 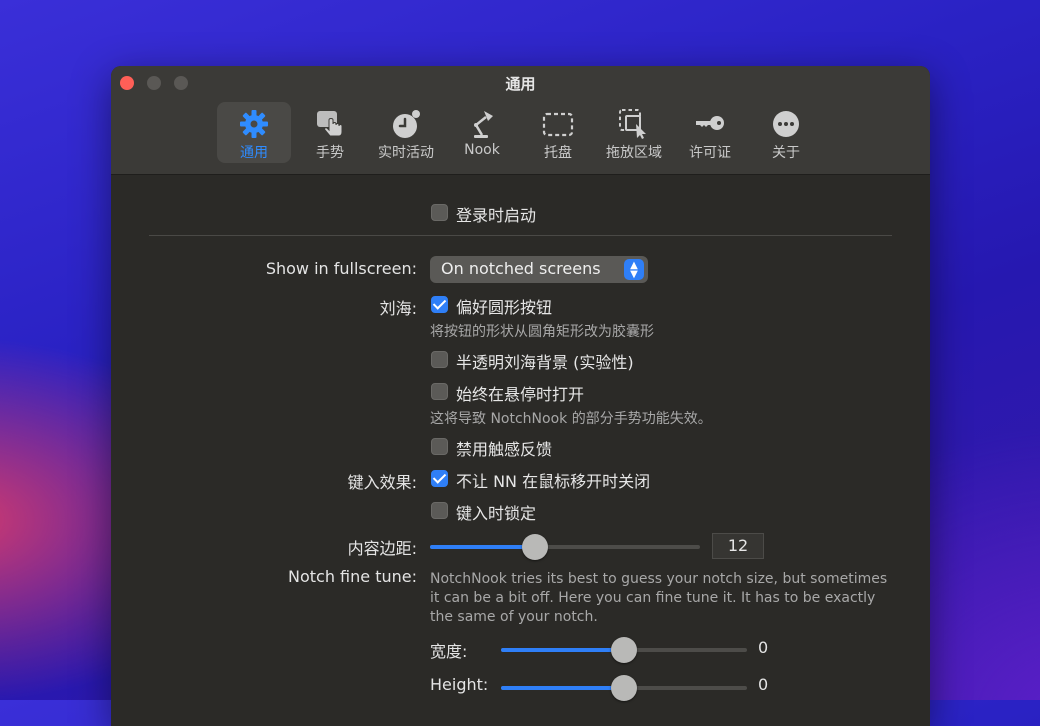 What do you see at coordinates (341, 268) in the screenshot?
I see `show-in-fullscreen-label: Show in fullscreen:` at bounding box center [341, 268].